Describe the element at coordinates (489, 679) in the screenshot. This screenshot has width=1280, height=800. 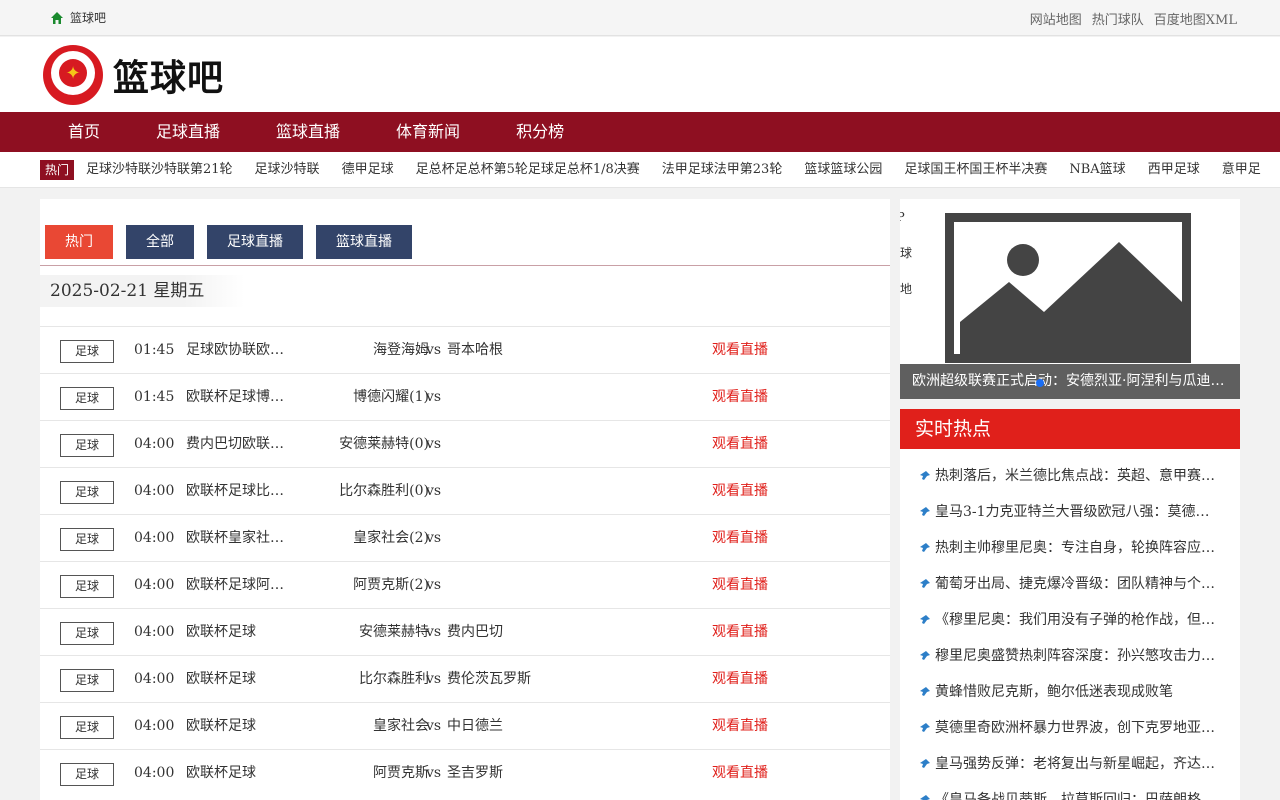
I see `away-team: 费伦茨瓦罗斯` at that location.